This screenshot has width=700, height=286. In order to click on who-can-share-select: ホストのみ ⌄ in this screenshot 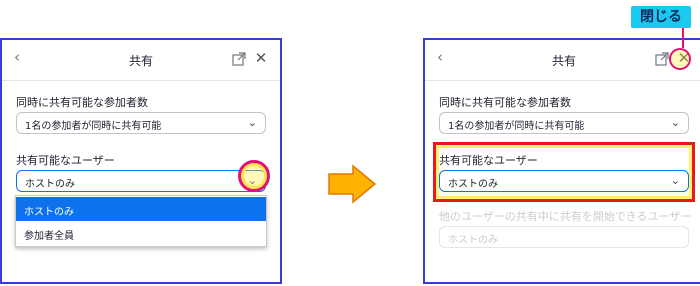, I will do `click(141, 181)`.